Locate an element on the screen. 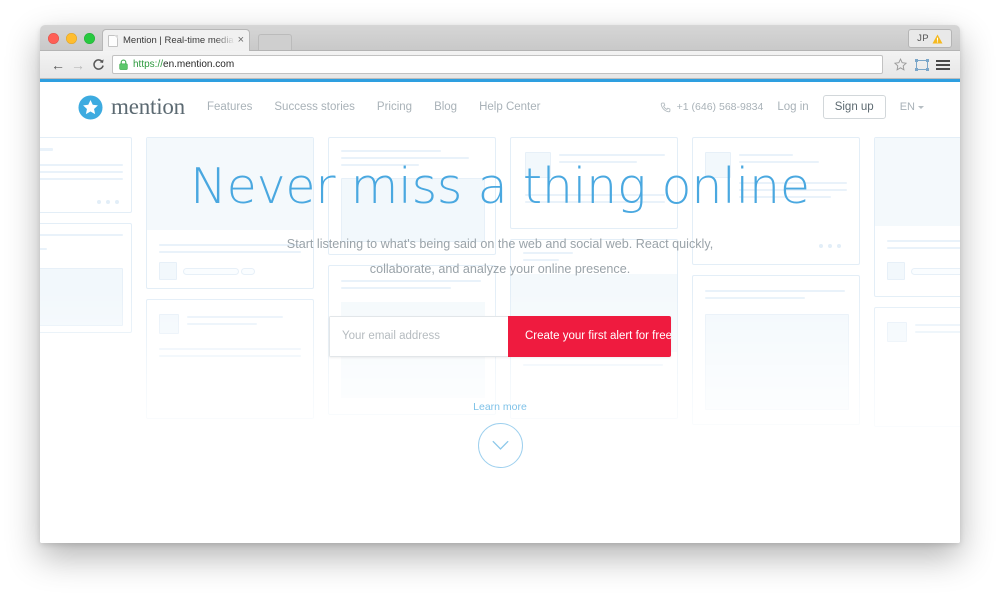 Image resolution: width=1000 pixels, height=601 pixels. browser-profile-chip: JP is located at coordinates (930, 38).